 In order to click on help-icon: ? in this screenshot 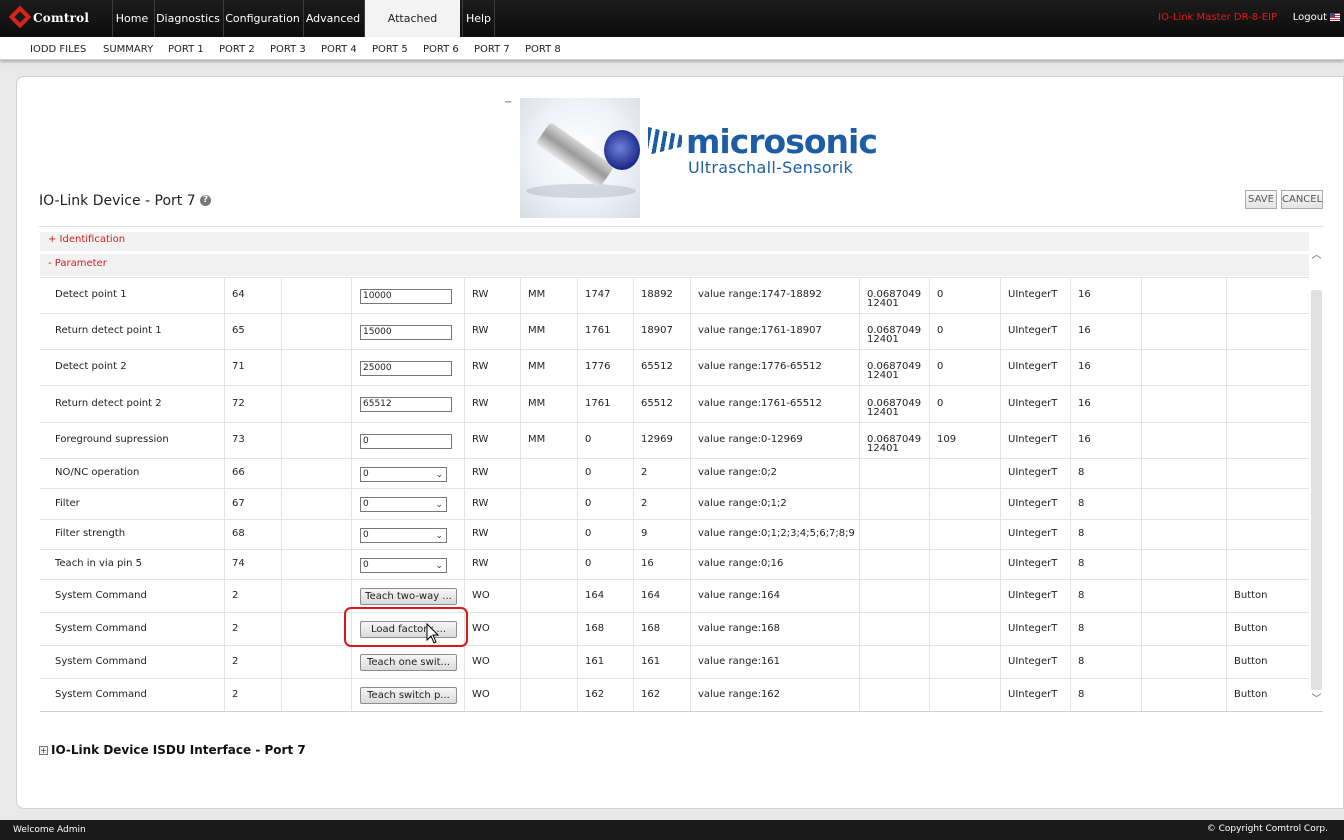, I will do `click(205, 200)`.